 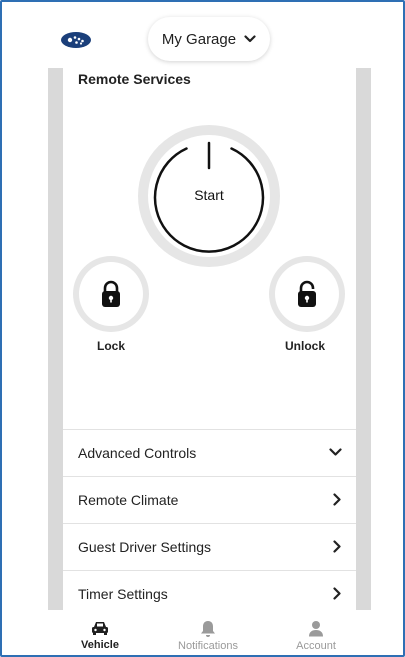 What do you see at coordinates (100, 645) in the screenshot?
I see `nav-label: Vehicle` at bounding box center [100, 645].